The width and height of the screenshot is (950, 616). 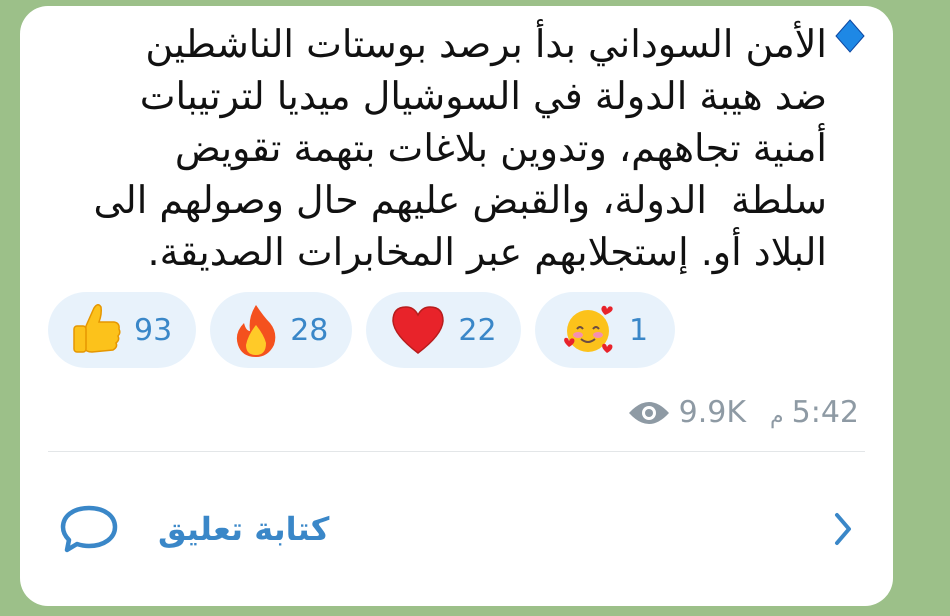 I want to click on reaction-button: 1, so click(x=604, y=330).